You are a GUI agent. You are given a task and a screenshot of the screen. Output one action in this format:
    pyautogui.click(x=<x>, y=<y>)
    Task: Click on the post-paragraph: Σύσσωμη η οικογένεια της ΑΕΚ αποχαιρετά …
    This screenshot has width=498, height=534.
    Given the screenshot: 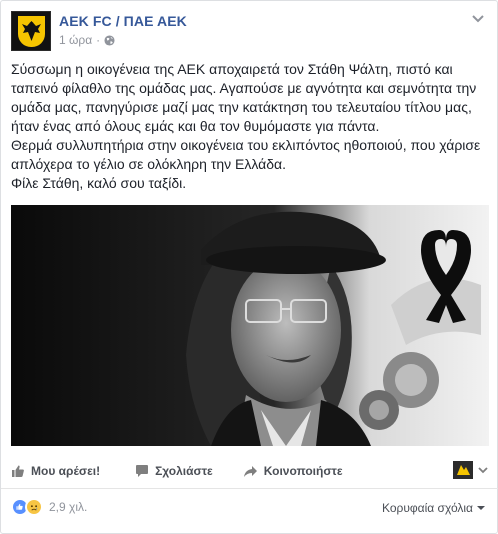 What is the action you would take?
    pyautogui.click(x=244, y=97)
    